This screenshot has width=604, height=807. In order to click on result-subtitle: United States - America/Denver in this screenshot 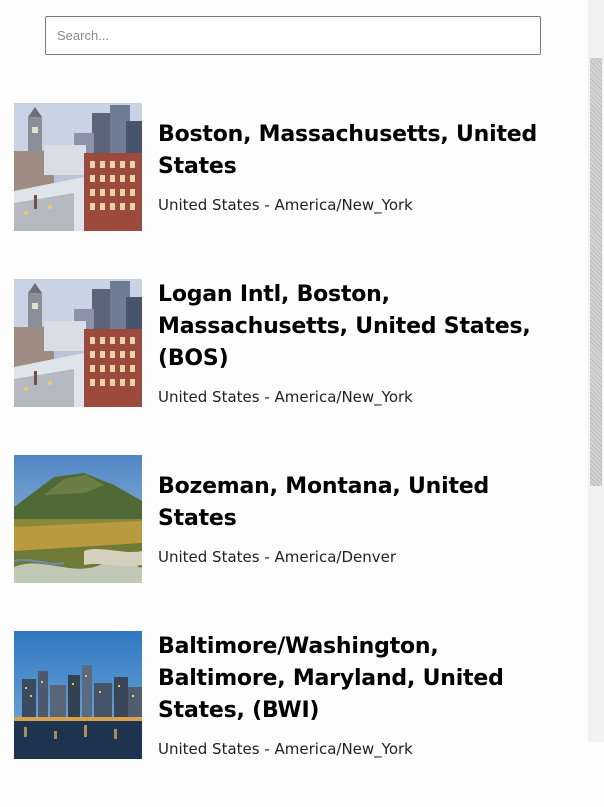, I will do `click(277, 557)`.